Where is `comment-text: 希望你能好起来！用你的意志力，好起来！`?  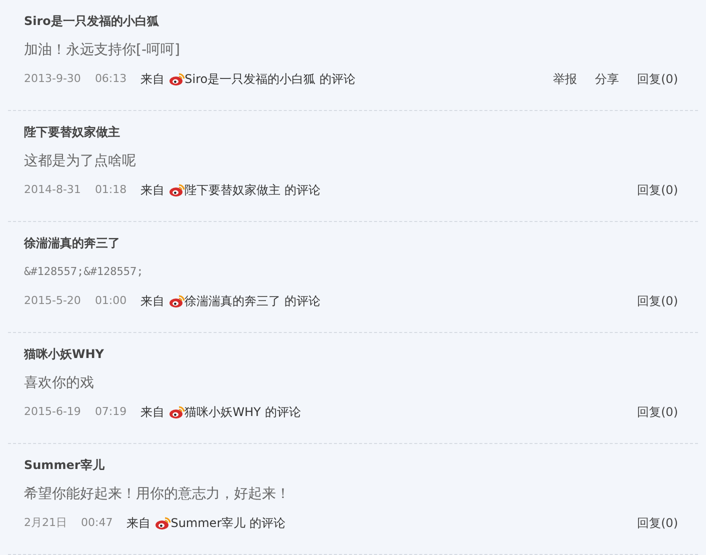 comment-text: 希望你能好起来！用你的意志力，好起来！ is located at coordinates (157, 494).